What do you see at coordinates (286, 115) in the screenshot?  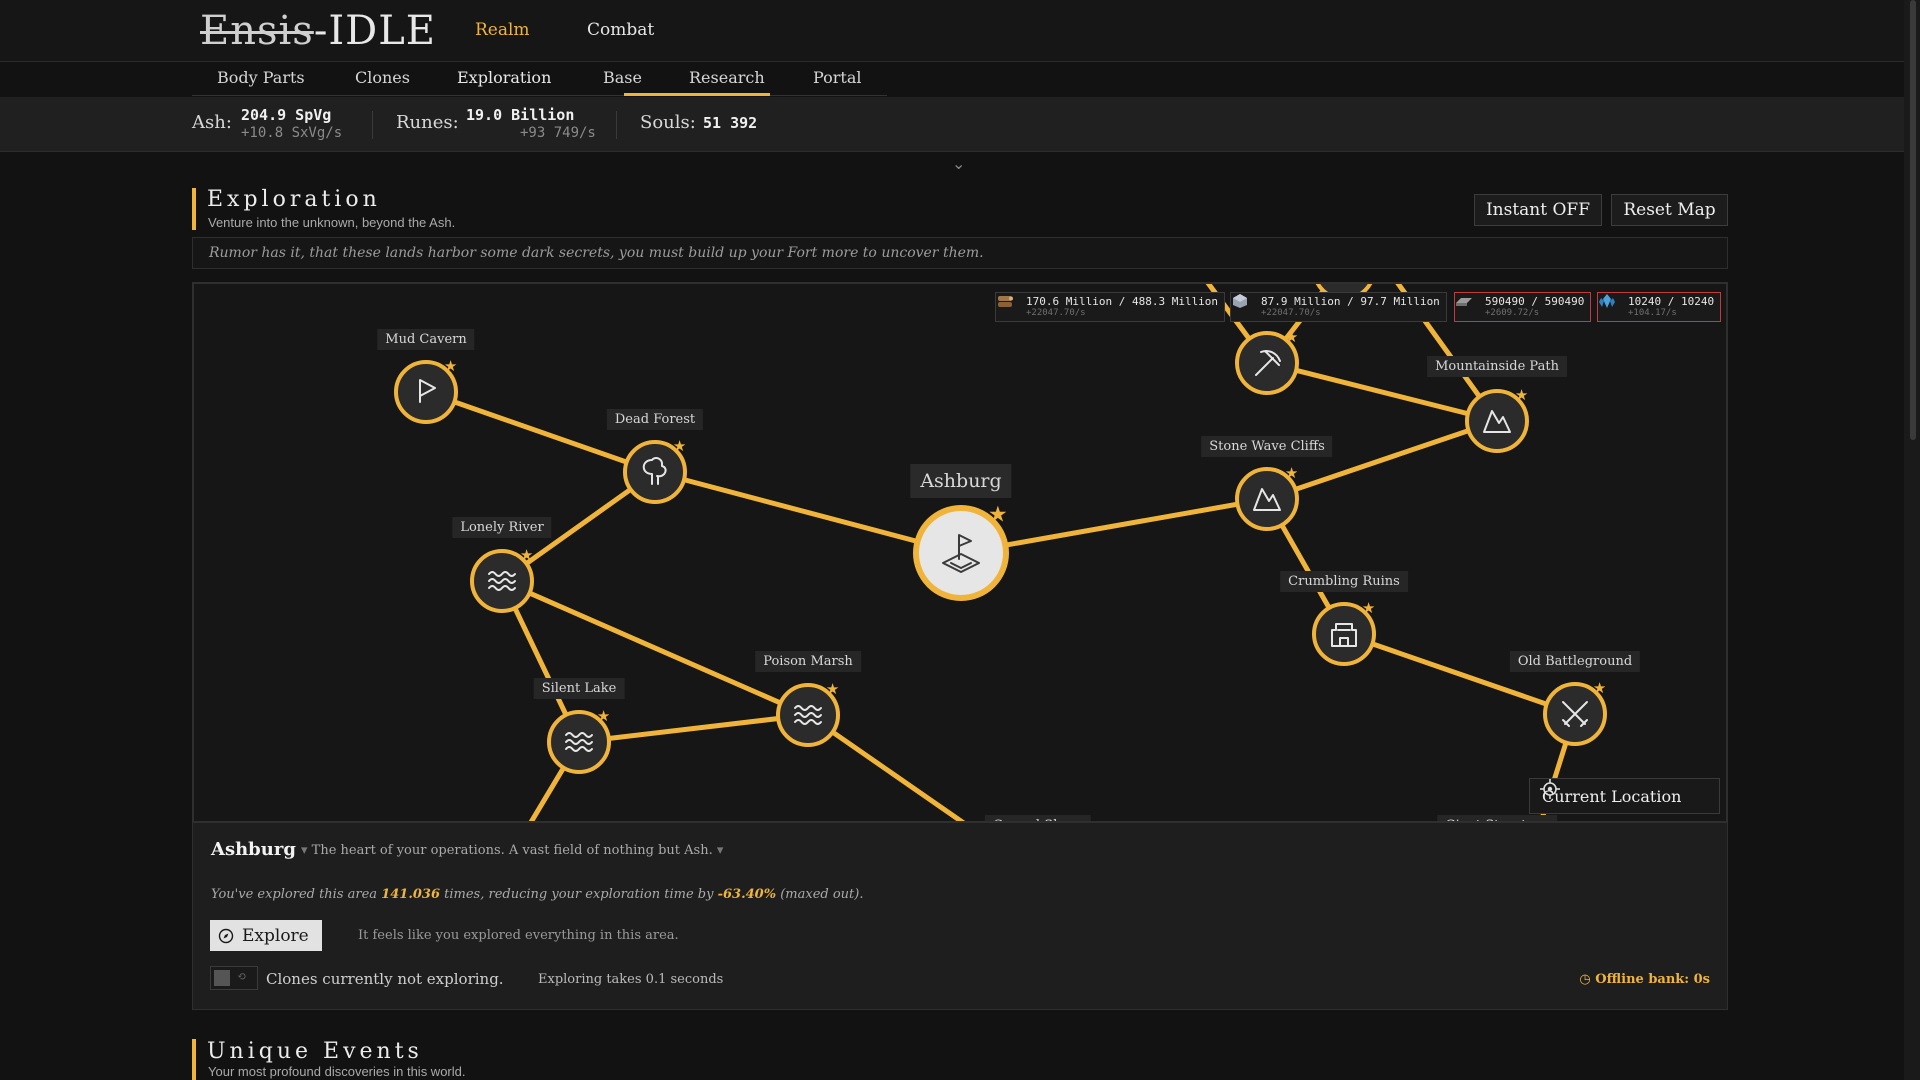 I see `ash-value: 204.9 SpVg` at bounding box center [286, 115].